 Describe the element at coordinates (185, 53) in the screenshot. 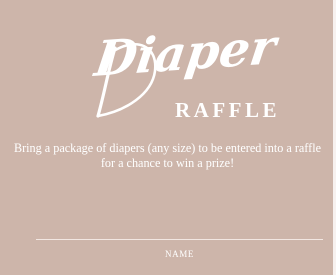

I see `script-title: Diaper` at that location.